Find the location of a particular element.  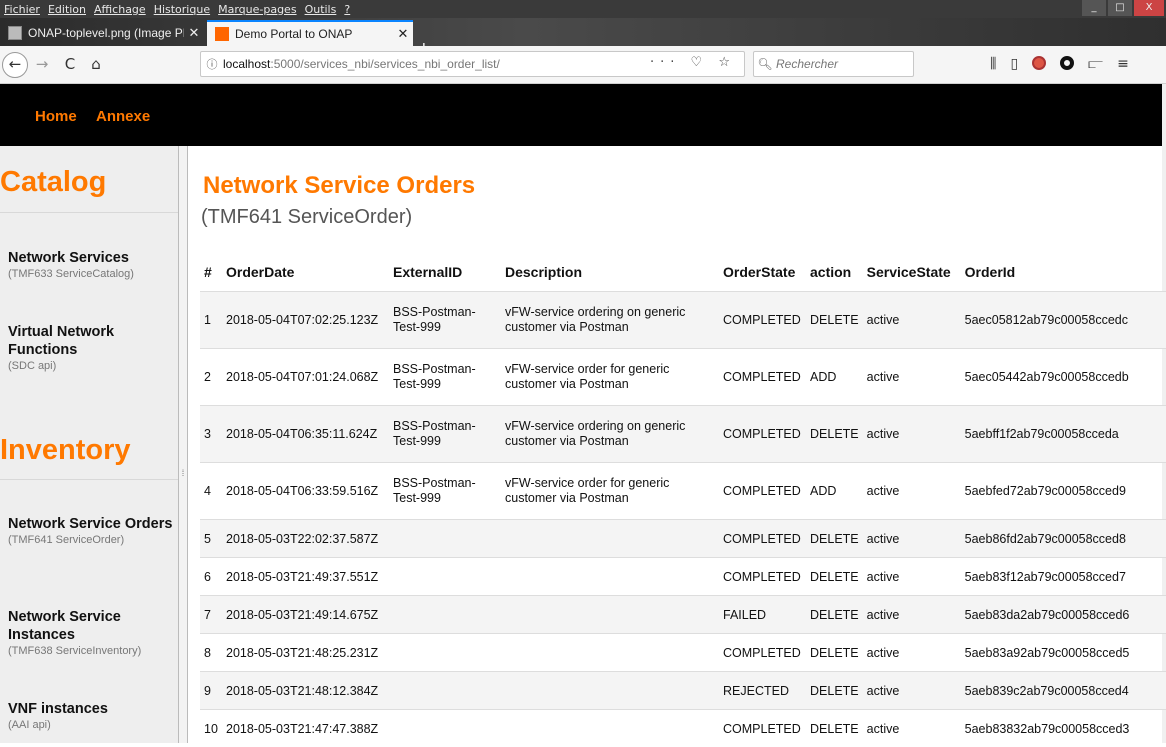

order-state-cell: COMPLETED is located at coordinates (762, 491).